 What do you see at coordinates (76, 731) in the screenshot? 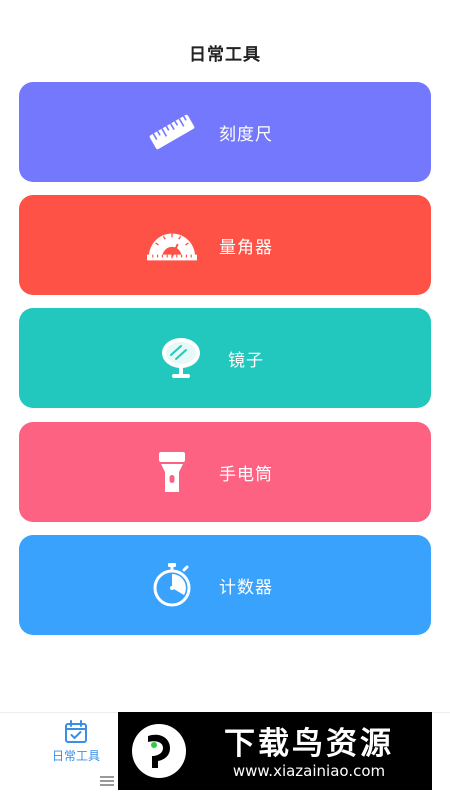
I see `calendar-check-icon` at bounding box center [76, 731].